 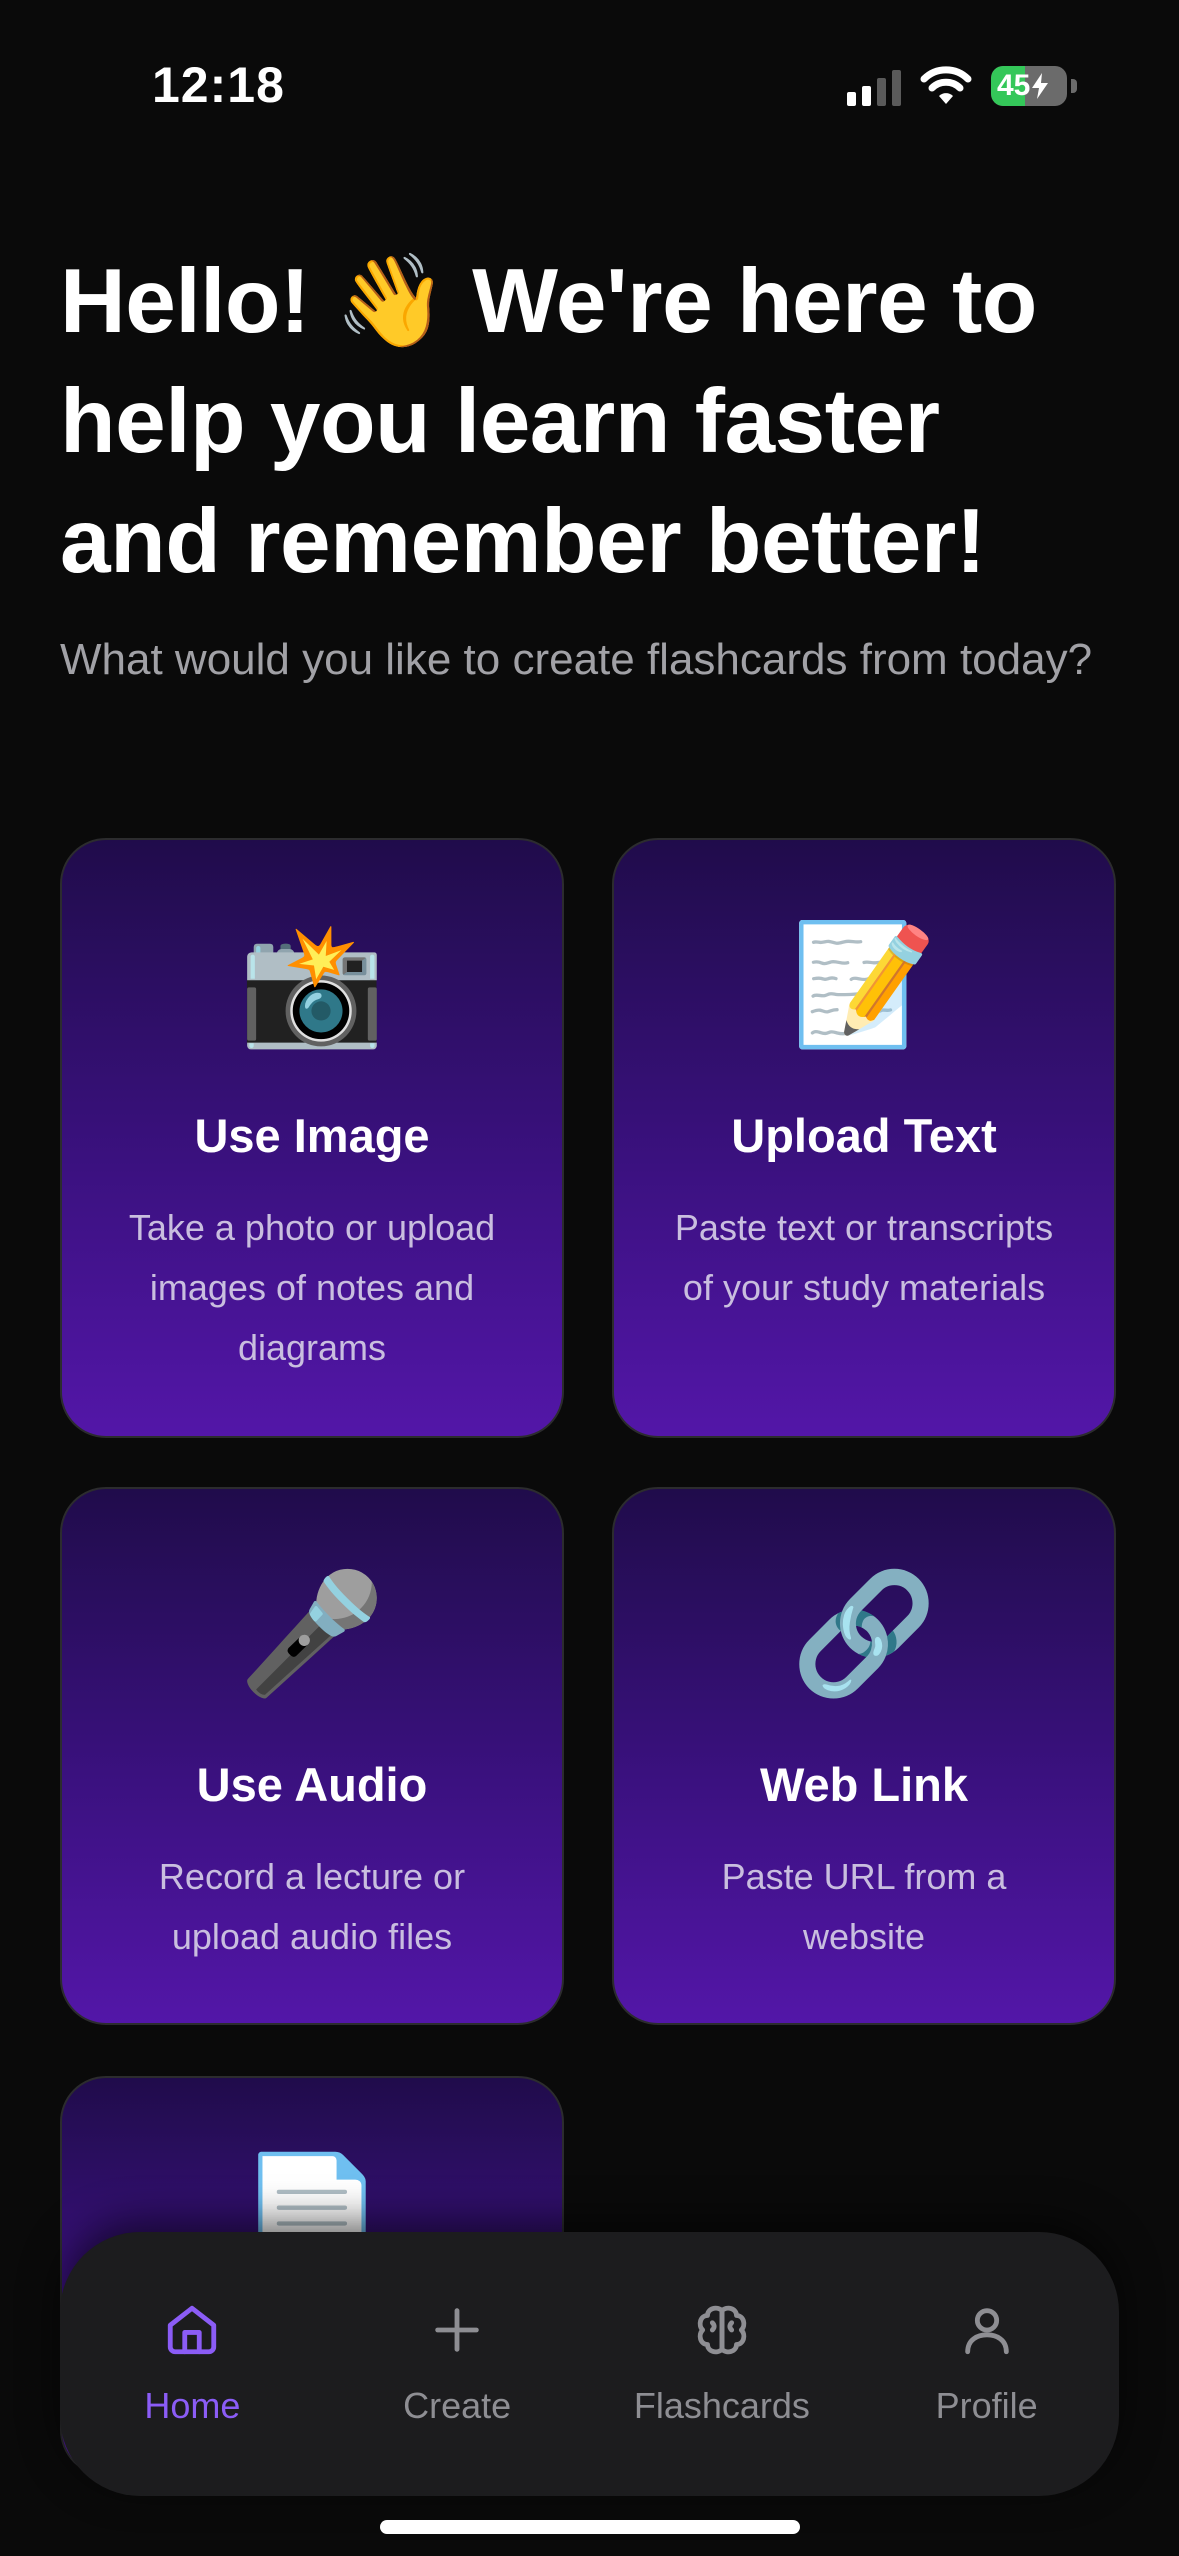 What do you see at coordinates (192, 2405) in the screenshot?
I see `nav-label-home: Home` at bounding box center [192, 2405].